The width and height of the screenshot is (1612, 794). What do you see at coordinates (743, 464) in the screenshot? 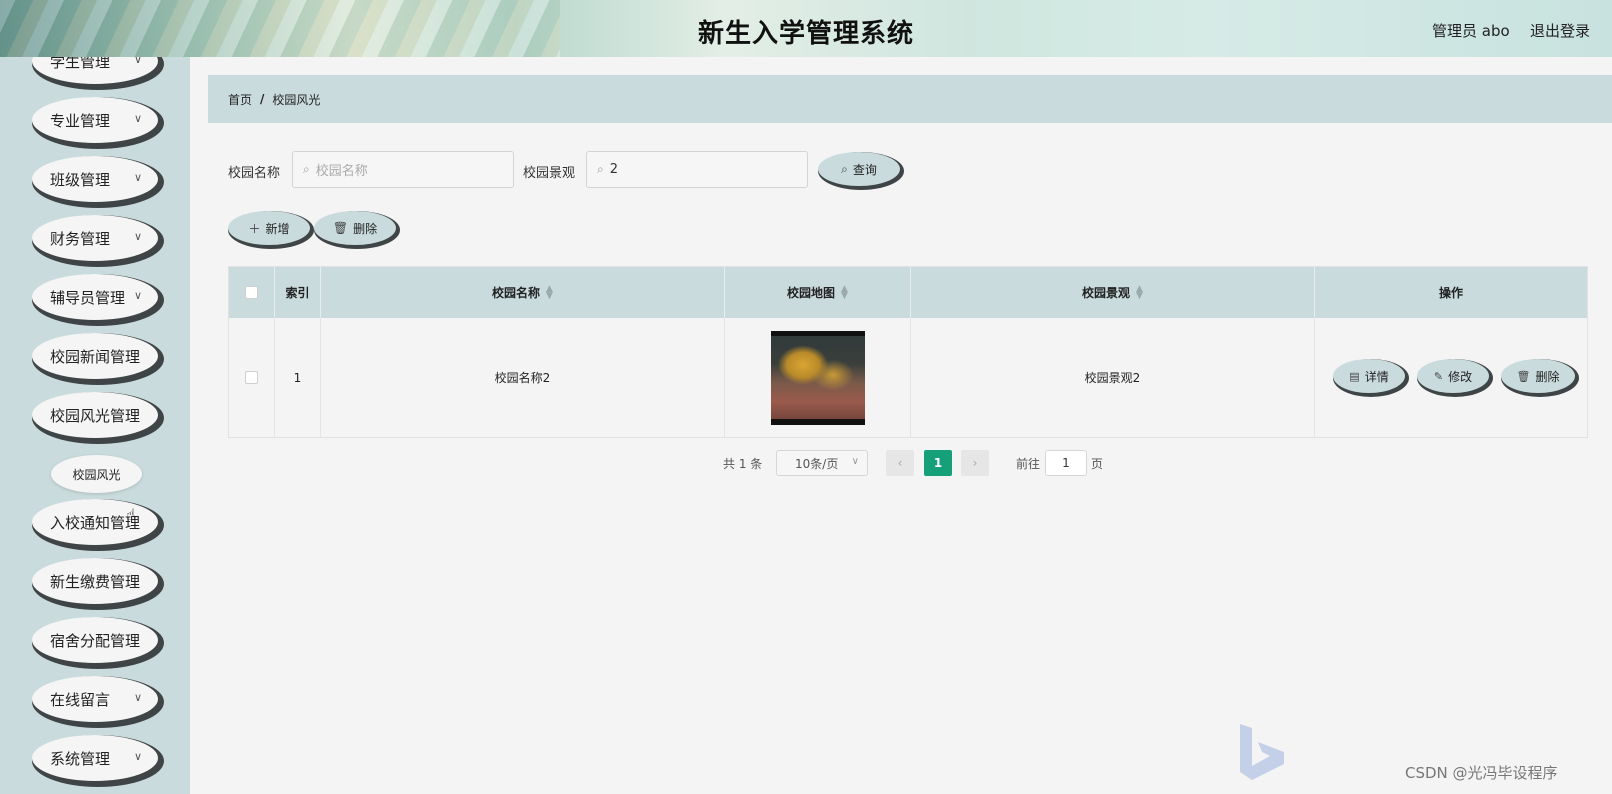
I see `pagination-total: 共 1 条` at bounding box center [743, 464].